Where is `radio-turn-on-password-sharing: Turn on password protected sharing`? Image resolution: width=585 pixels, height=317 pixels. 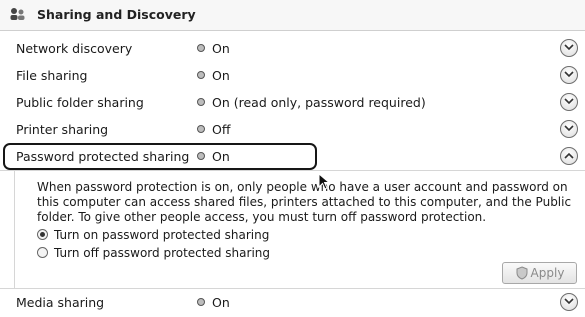 radio-turn-on-password-sharing: Turn on password protected sharing is located at coordinates (153, 235).